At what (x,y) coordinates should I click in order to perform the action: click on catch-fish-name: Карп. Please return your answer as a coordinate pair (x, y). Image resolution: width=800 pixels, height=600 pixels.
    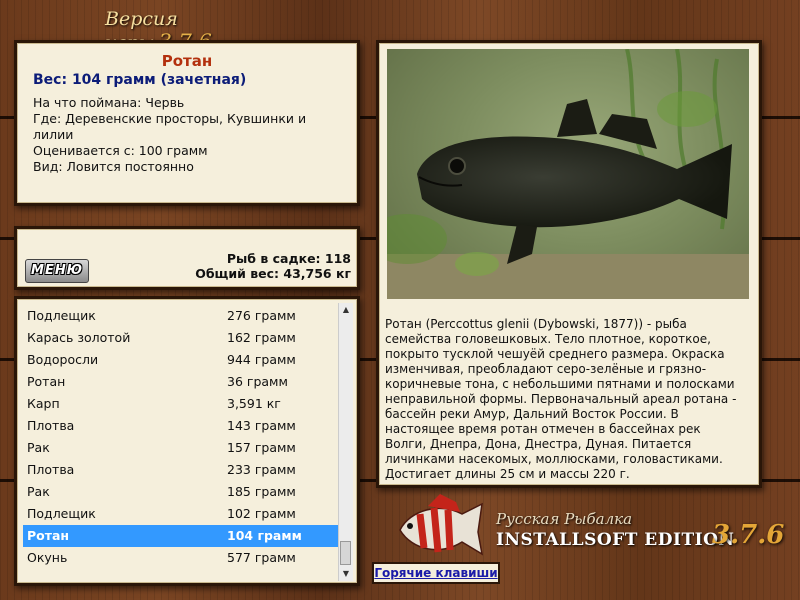
    Looking at the image, I should click on (43, 403).